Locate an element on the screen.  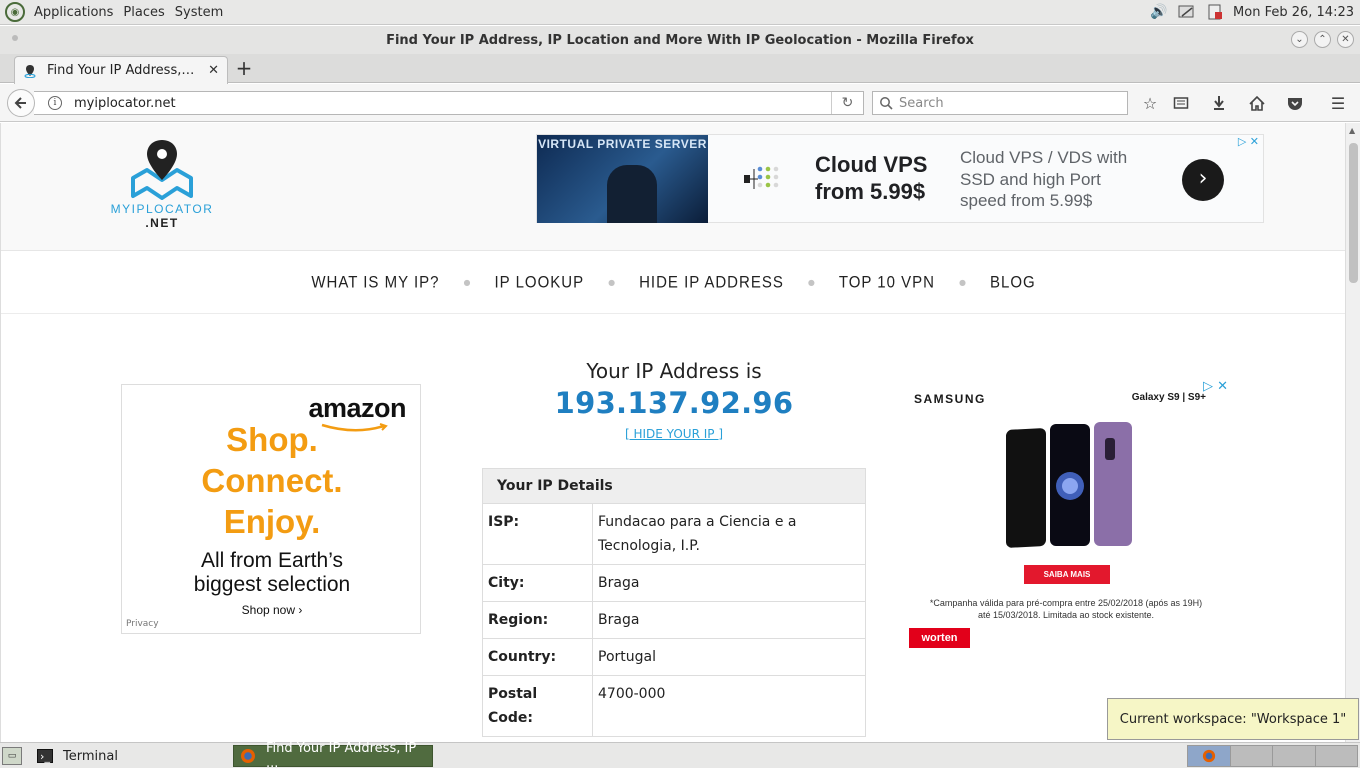
ip-address: 193.137.92.96 is located at coordinates (674, 403).